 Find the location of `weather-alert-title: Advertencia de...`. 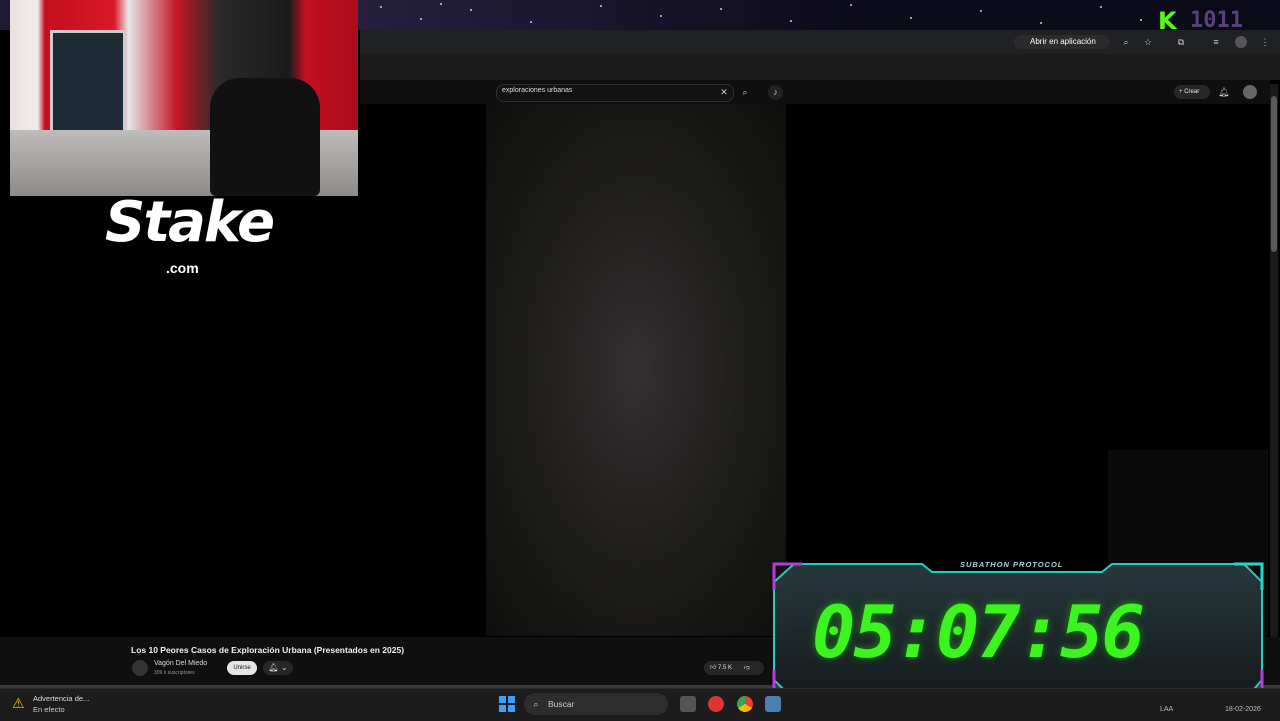

weather-alert-title: Advertencia de... is located at coordinates (61, 698).